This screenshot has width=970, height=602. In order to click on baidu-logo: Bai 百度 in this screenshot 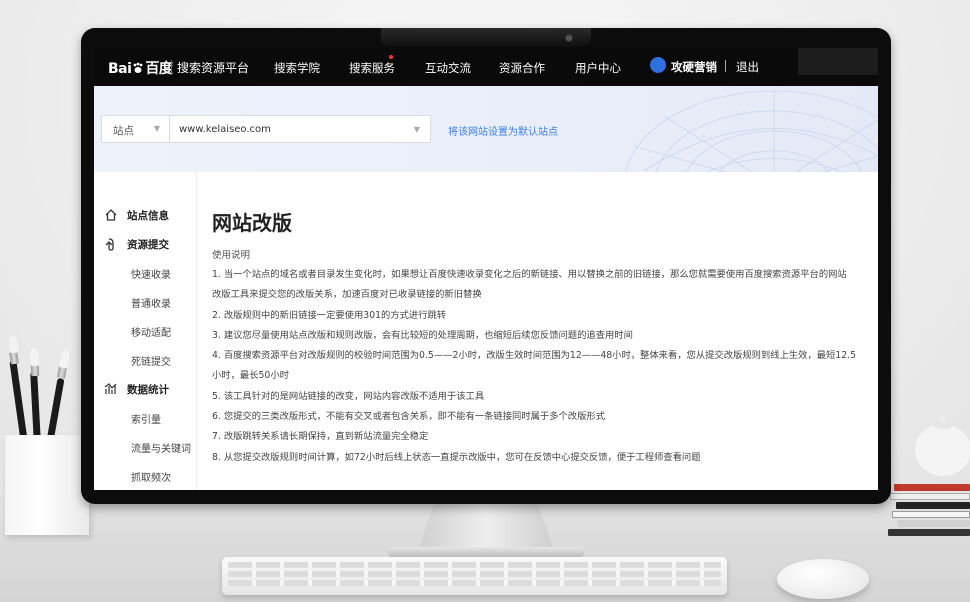, I will do `click(140, 68)`.